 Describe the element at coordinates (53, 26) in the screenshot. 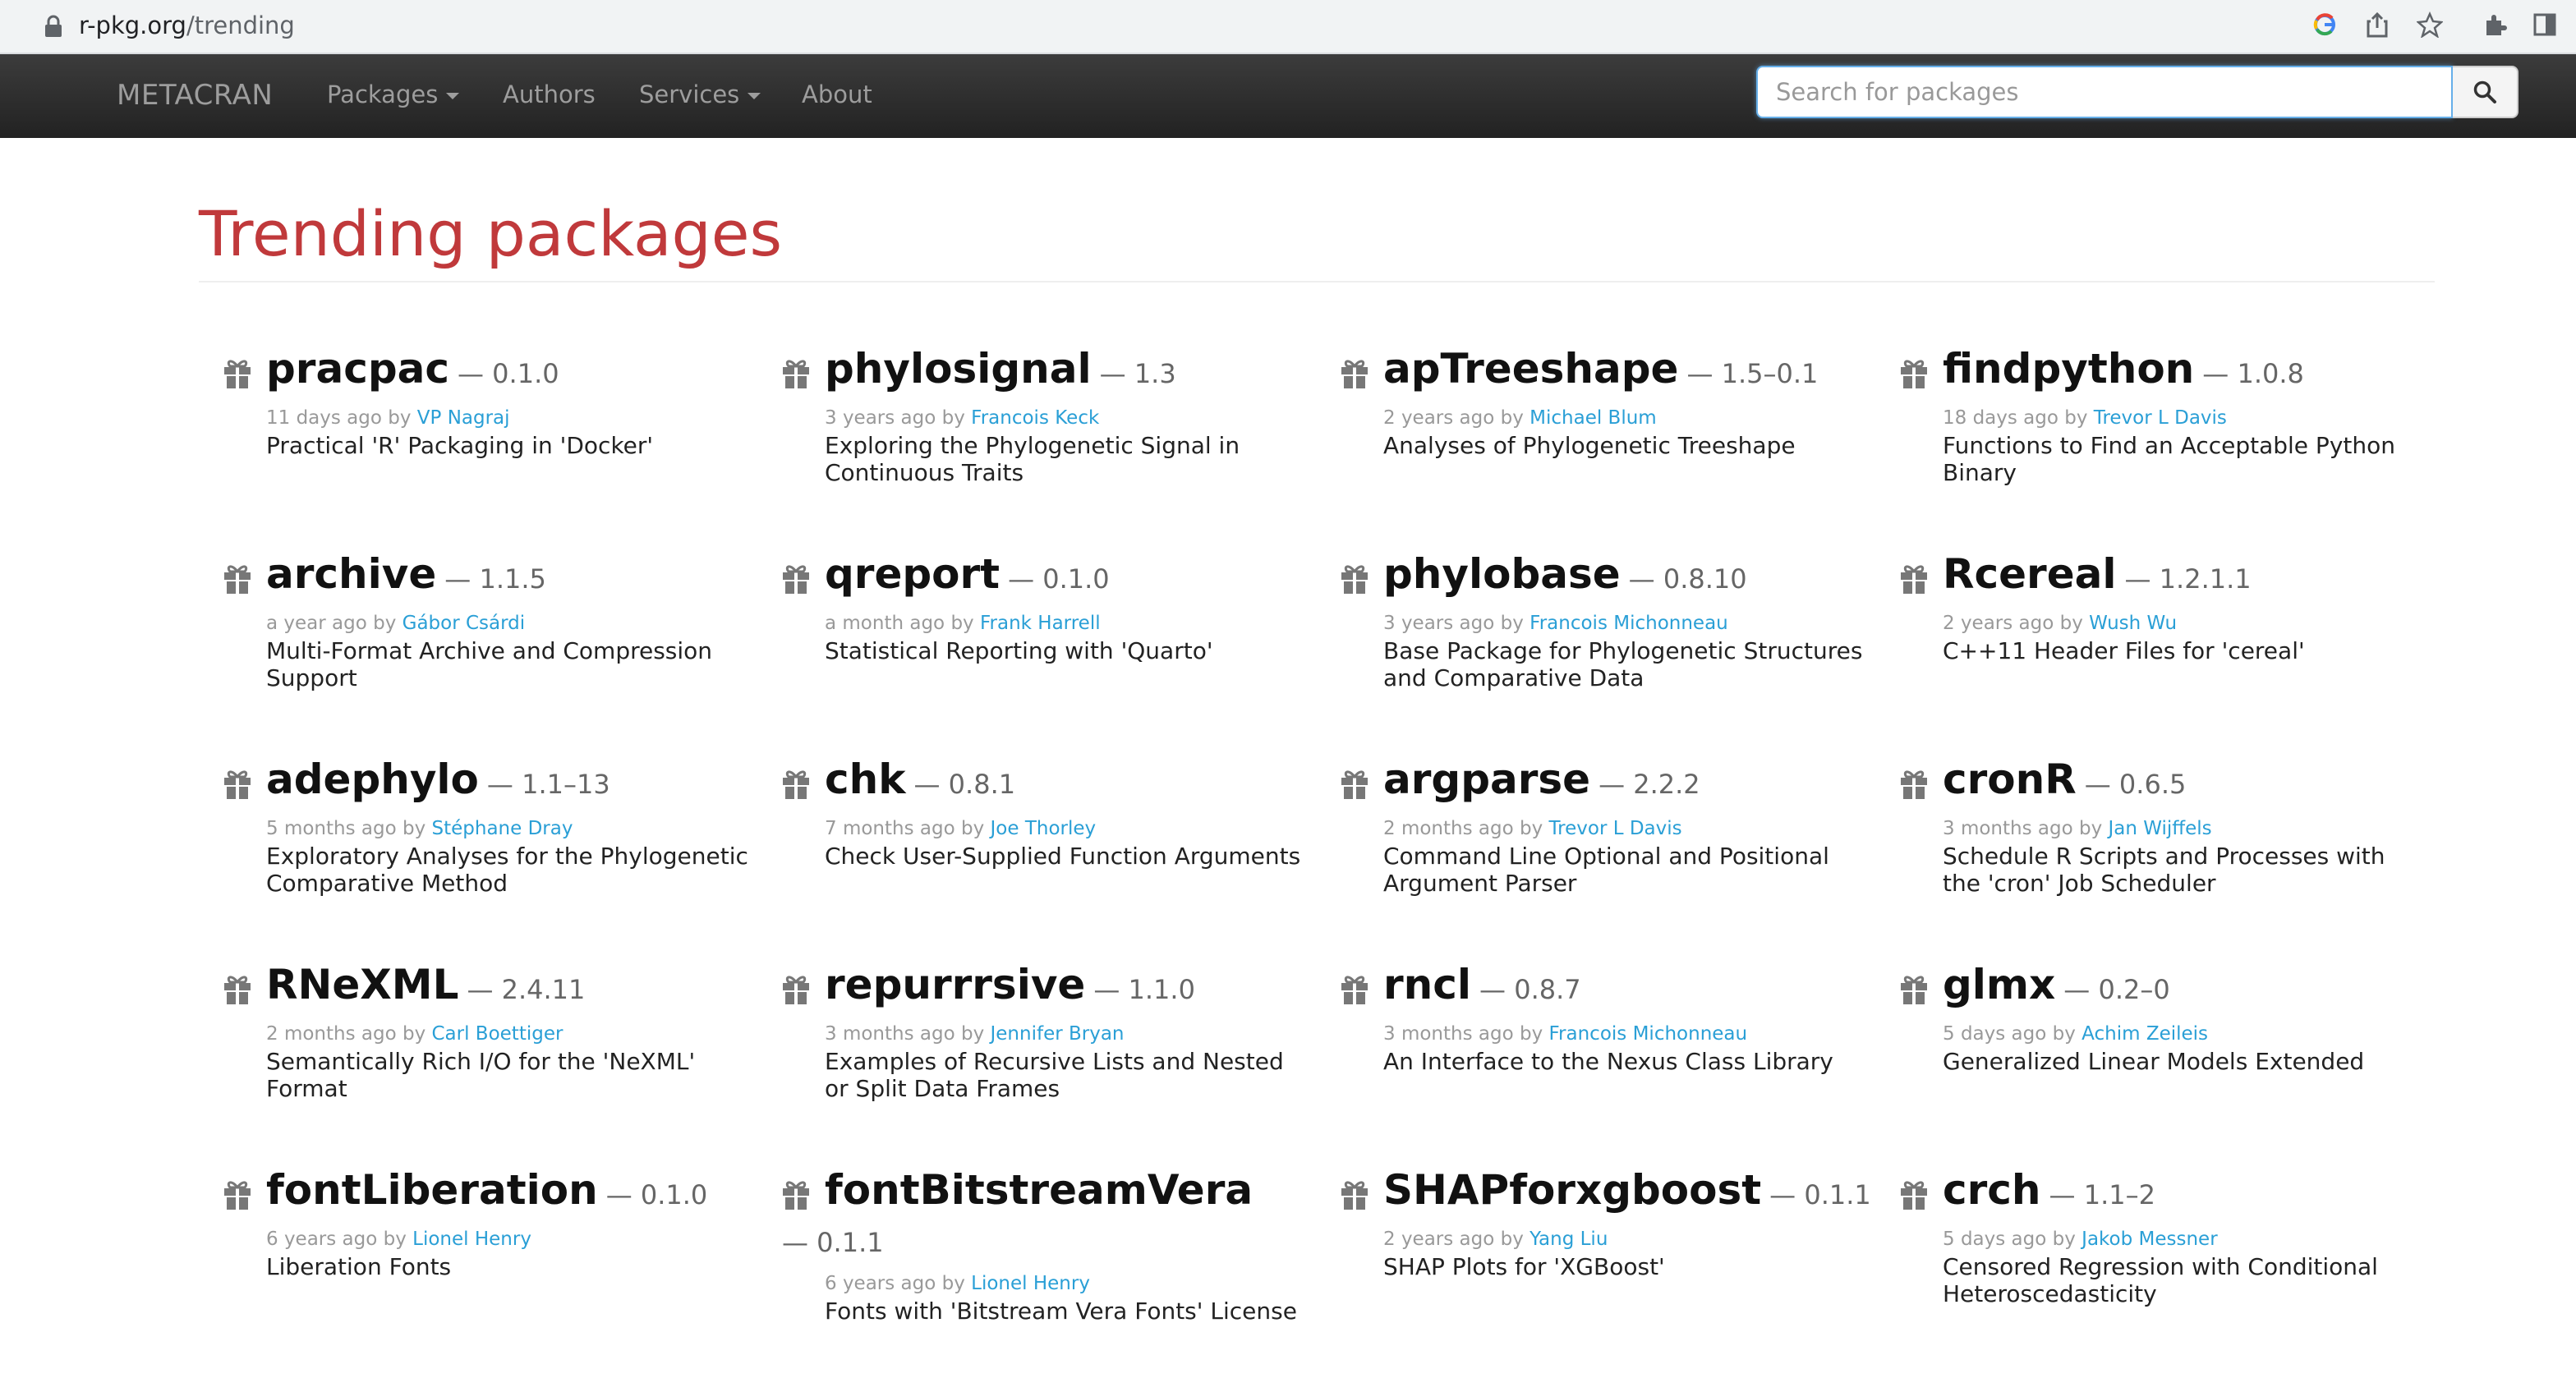

I see `lock-icon` at that location.